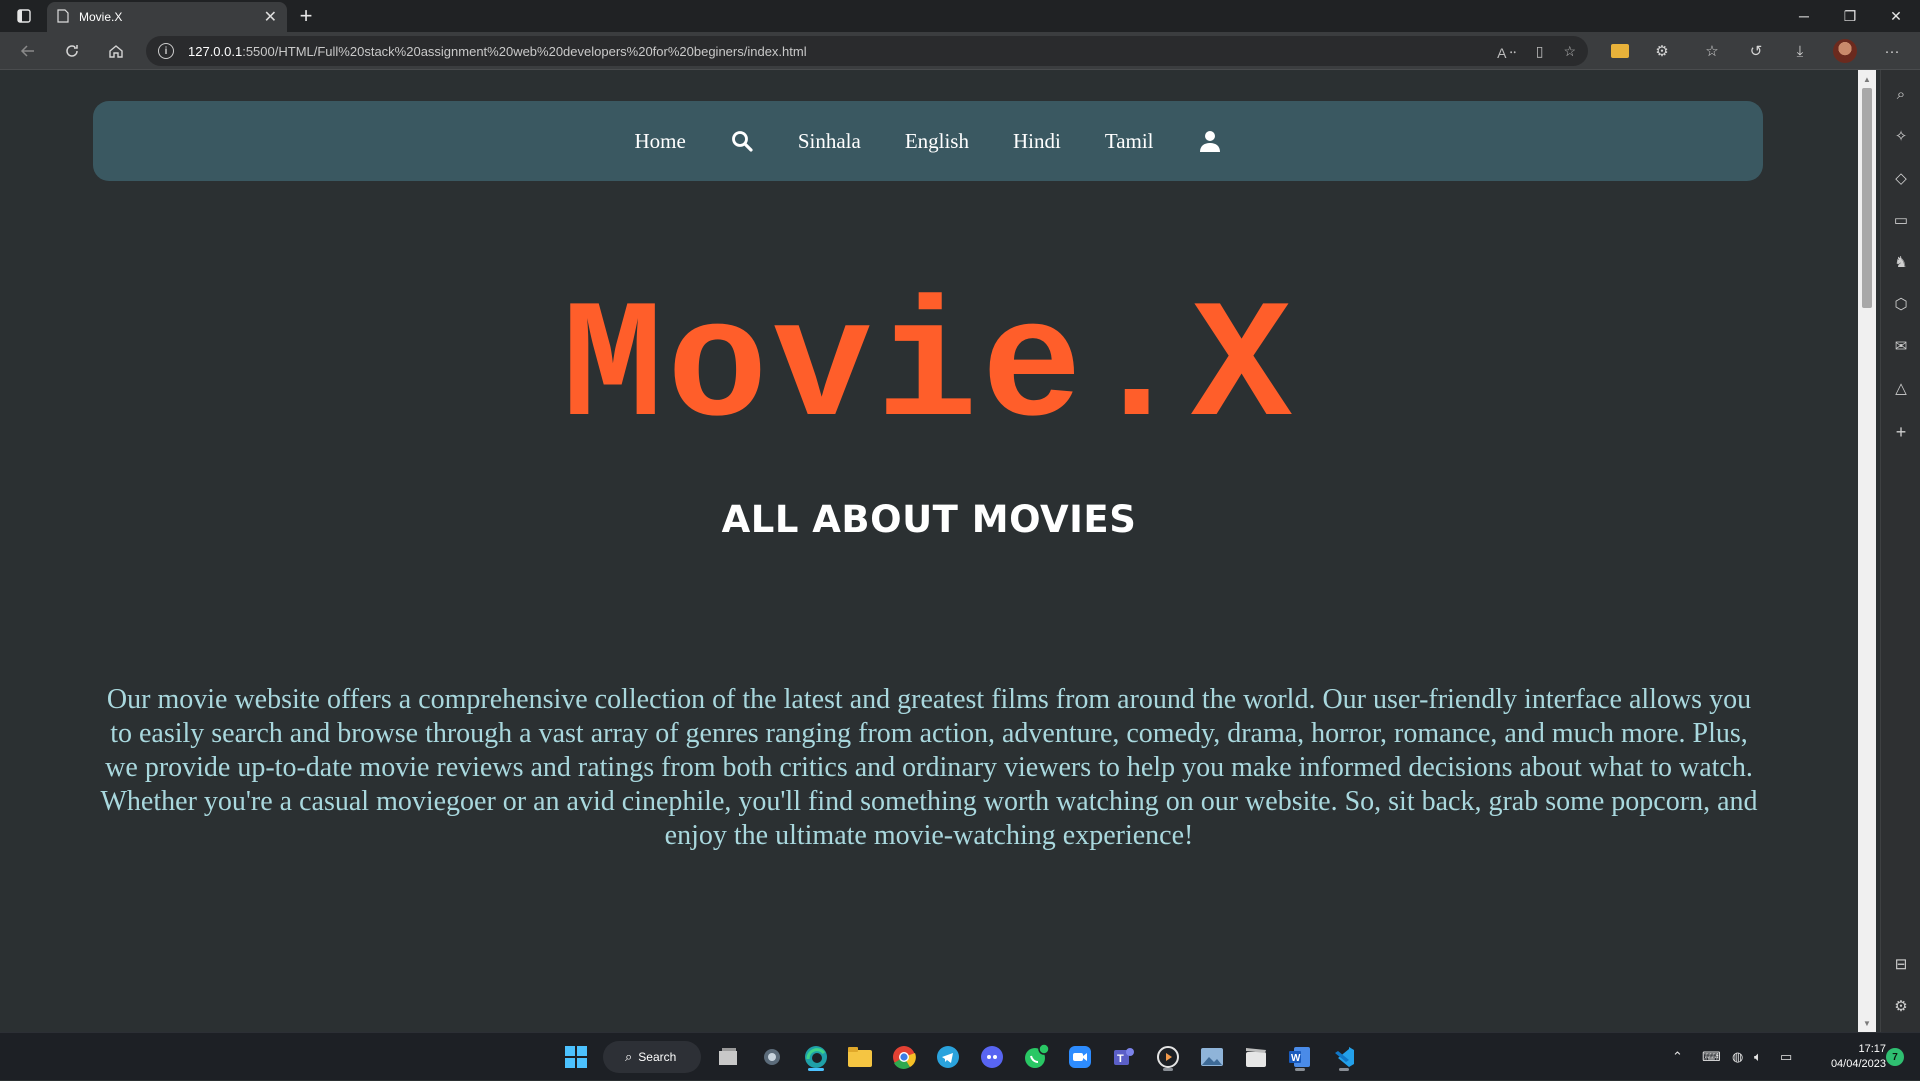  I want to click on restore-icon: ❐, so click(1850, 16).